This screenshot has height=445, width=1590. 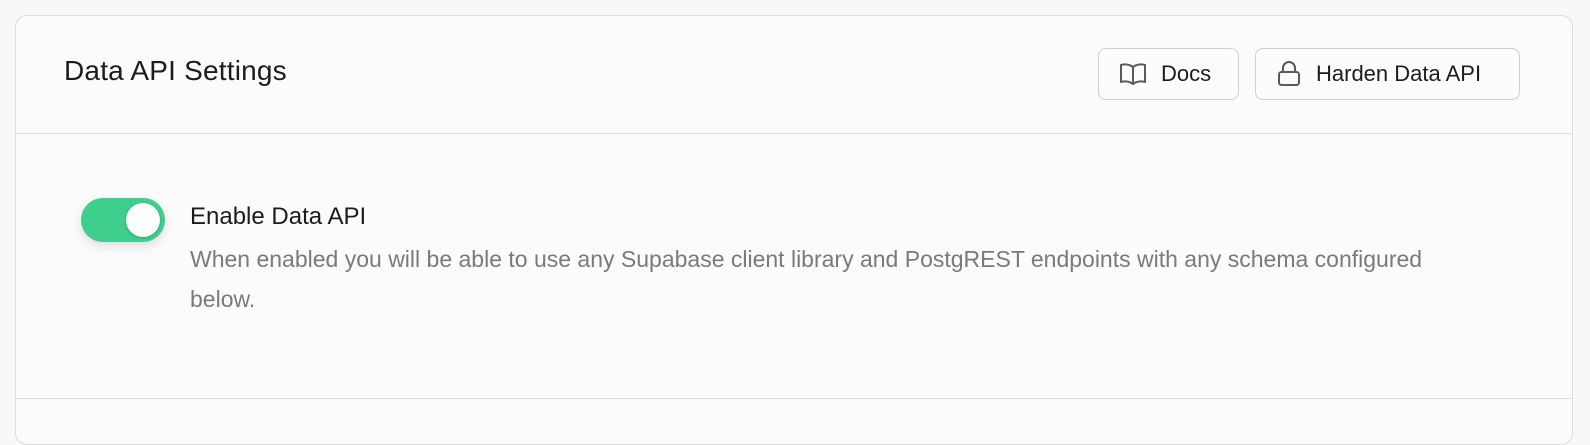 I want to click on header-actions: Docs Harden Data API, so click(x=1309, y=74).